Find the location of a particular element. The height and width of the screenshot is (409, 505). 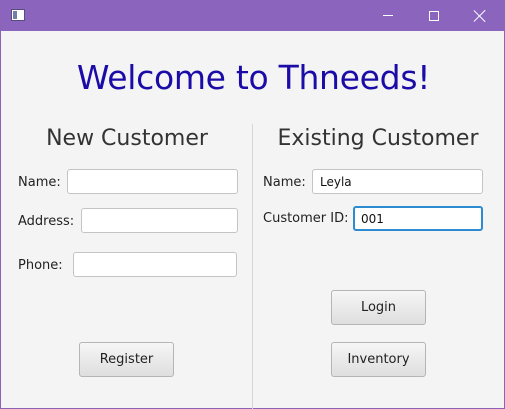

inventory-button-label: Inventory is located at coordinates (378, 359).